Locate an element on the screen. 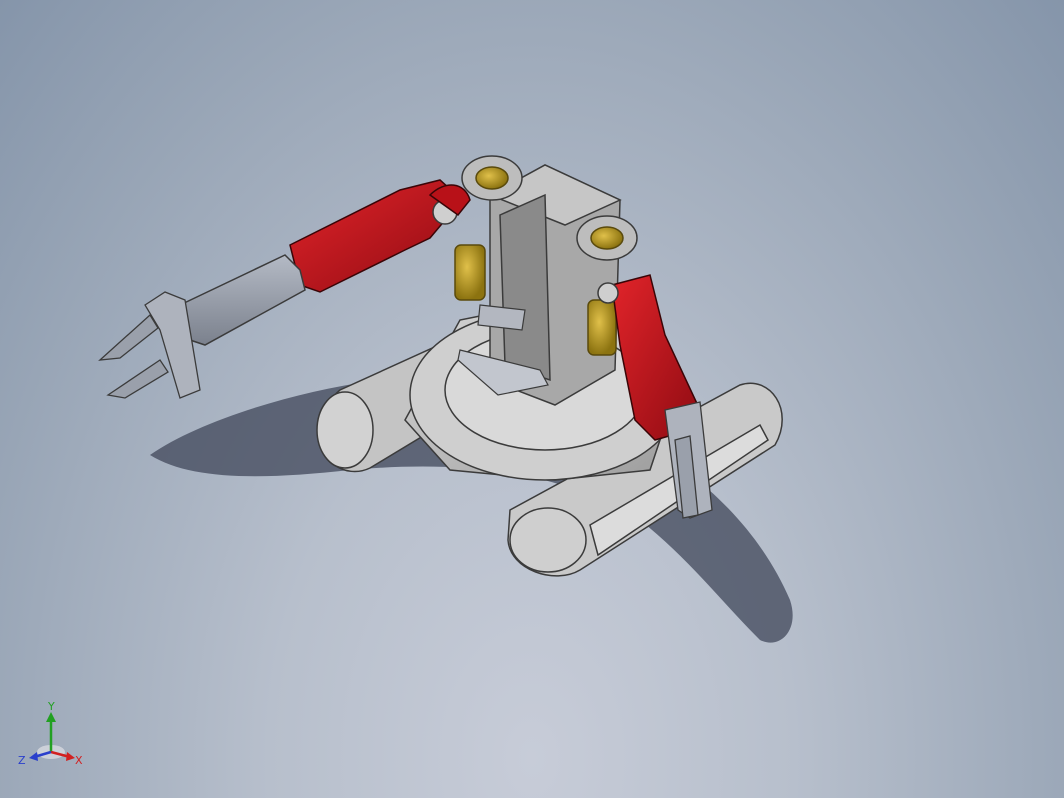 The image size is (1064, 798). shoulder-bushing-left is located at coordinates (492, 178).